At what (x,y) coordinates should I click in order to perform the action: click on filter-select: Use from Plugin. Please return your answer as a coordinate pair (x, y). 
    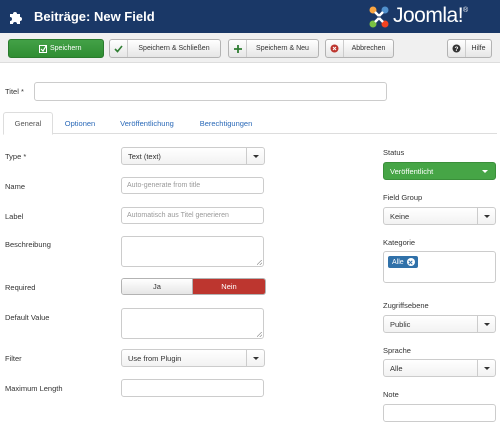
    Looking at the image, I should click on (193, 358).